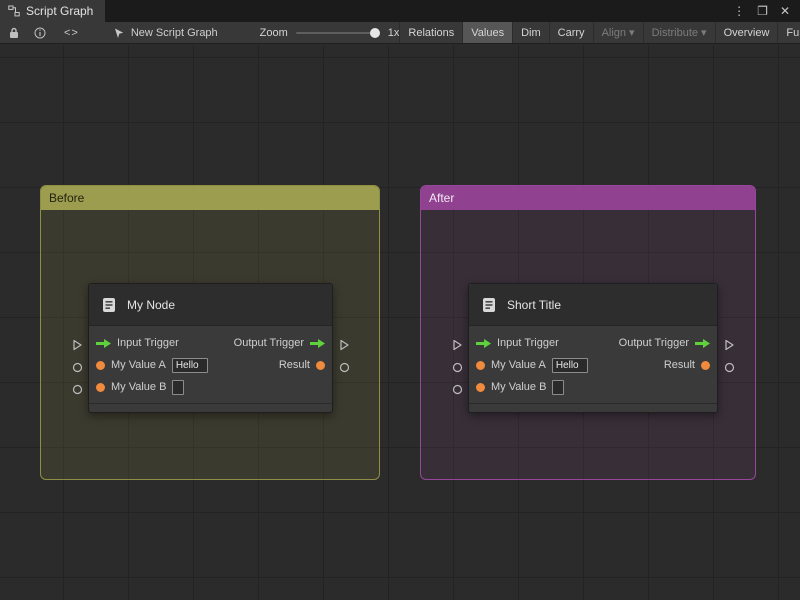 The width and height of the screenshot is (800, 600). What do you see at coordinates (570, 32) in the screenshot?
I see `carry-button: Carry` at bounding box center [570, 32].